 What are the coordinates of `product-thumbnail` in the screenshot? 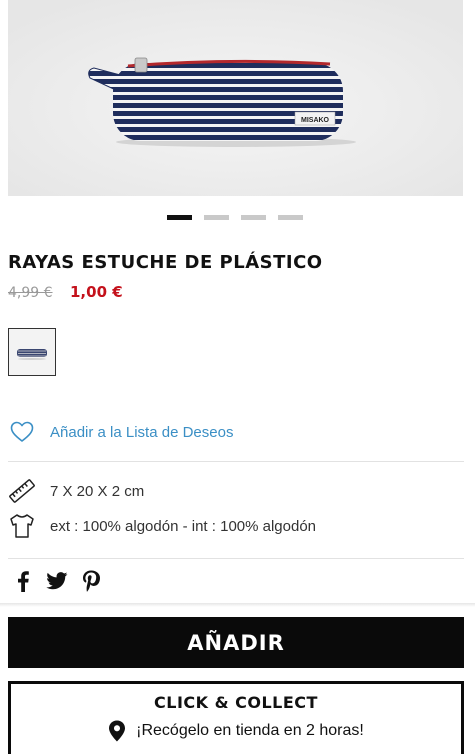 It's located at (32, 352).